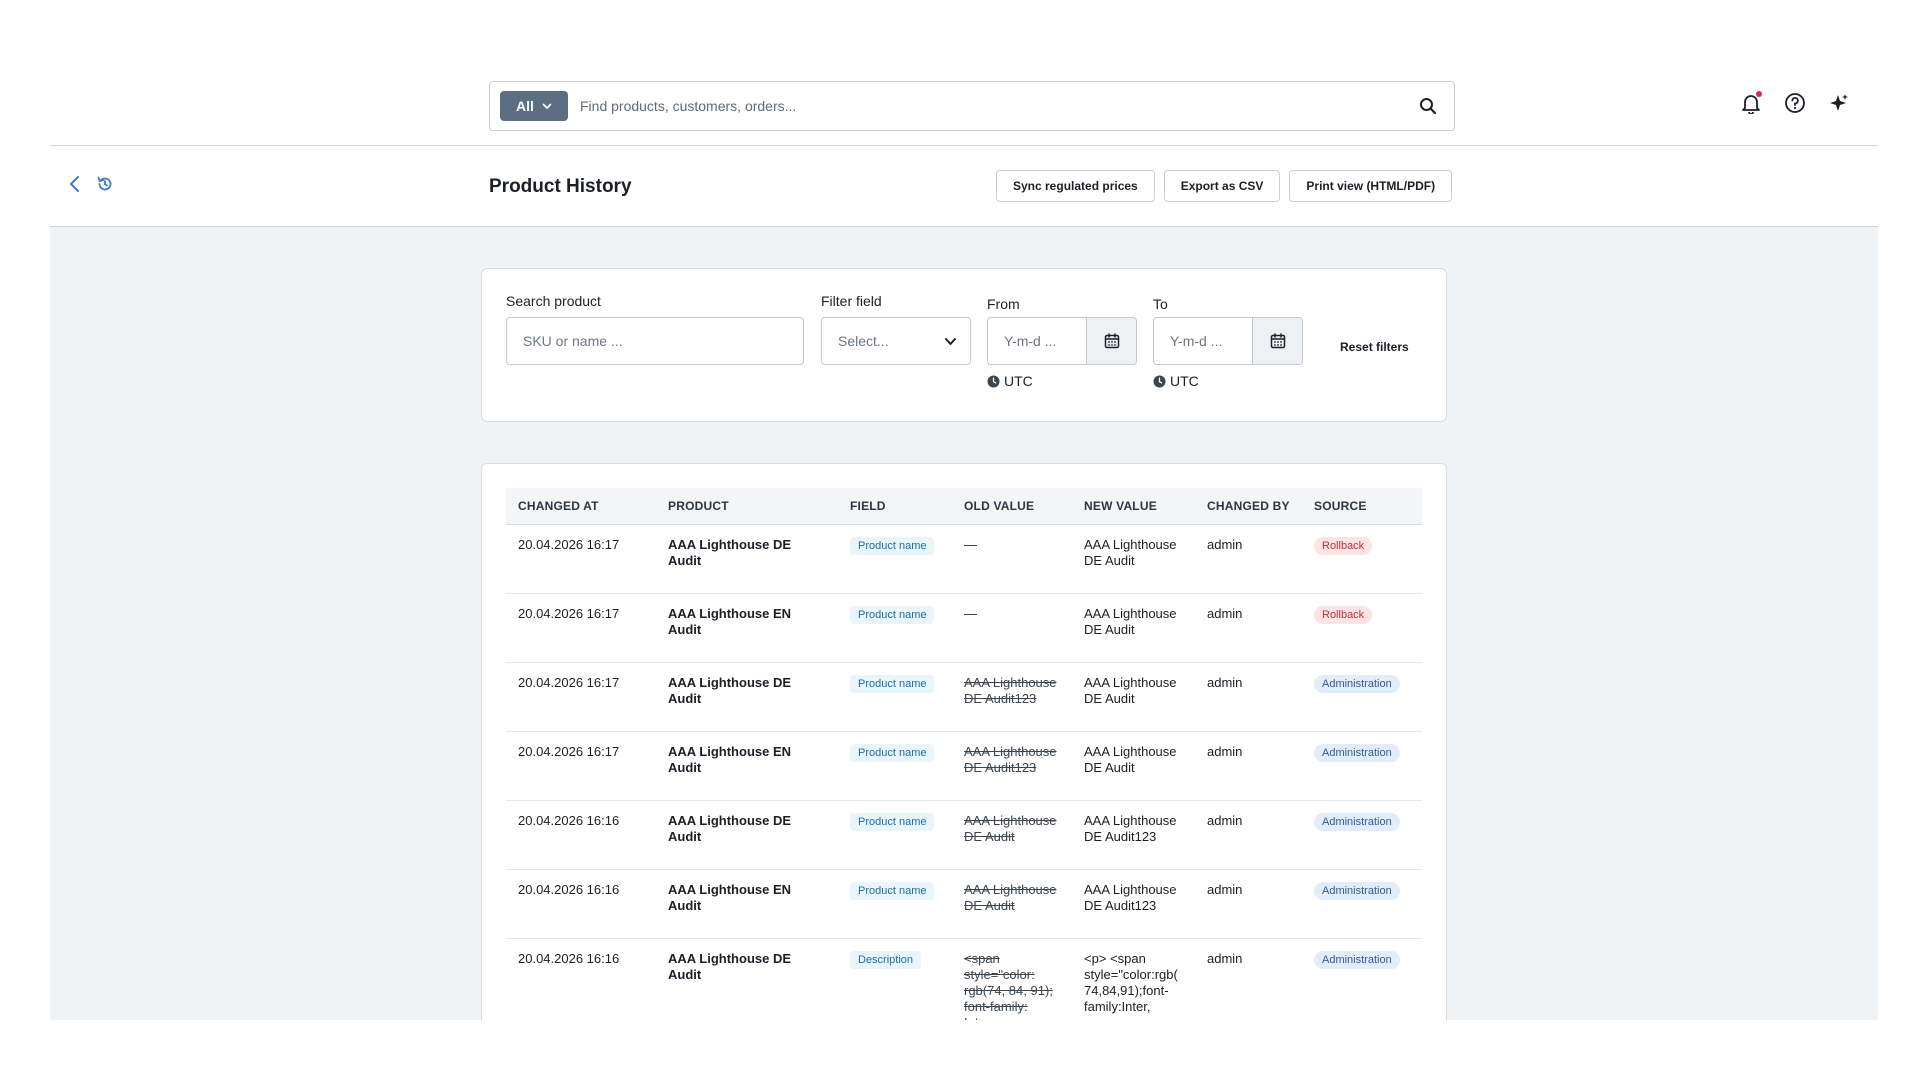  Describe the element at coordinates (1003, 304) in the screenshot. I see `from-label: From` at that location.